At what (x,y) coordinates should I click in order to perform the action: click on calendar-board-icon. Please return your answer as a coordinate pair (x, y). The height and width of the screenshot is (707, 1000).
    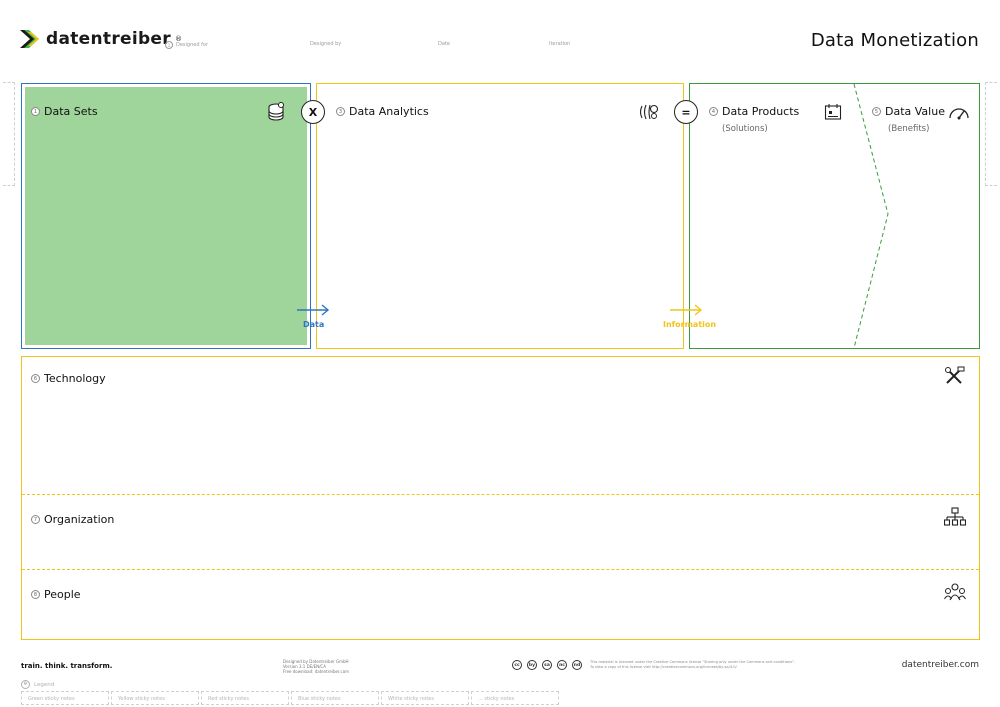
    Looking at the image, I should click on (833, 112).